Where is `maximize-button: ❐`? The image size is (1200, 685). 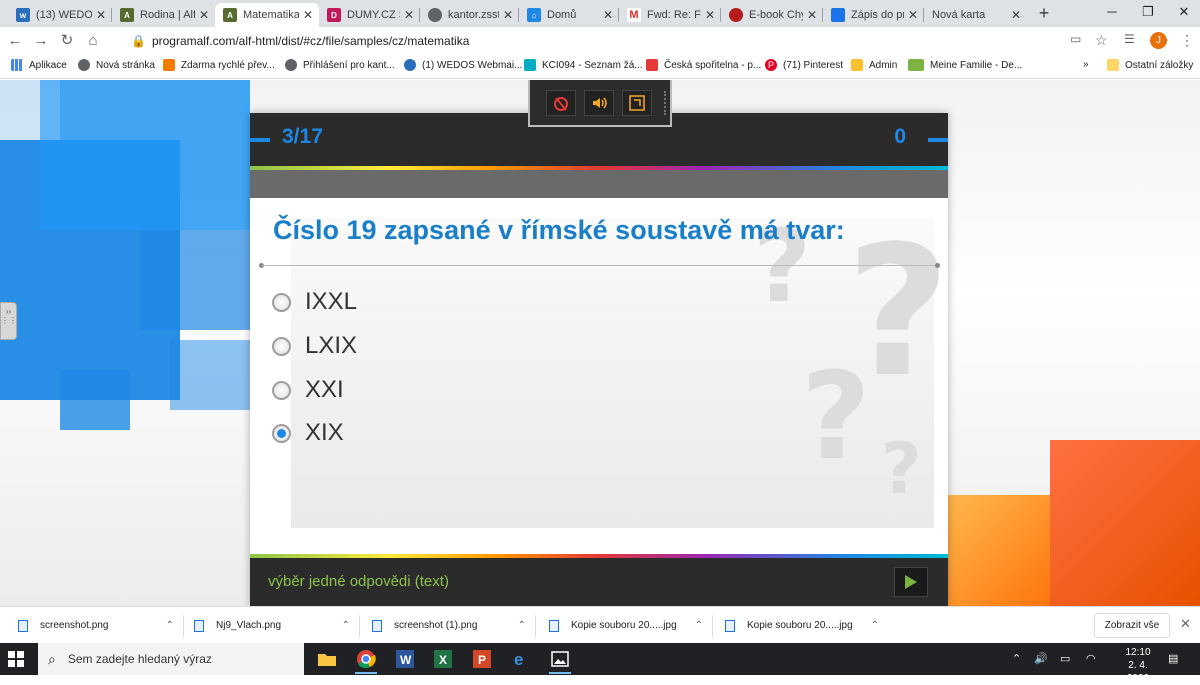
maximize-button: ❐ is located at coordinates (1148, 13).